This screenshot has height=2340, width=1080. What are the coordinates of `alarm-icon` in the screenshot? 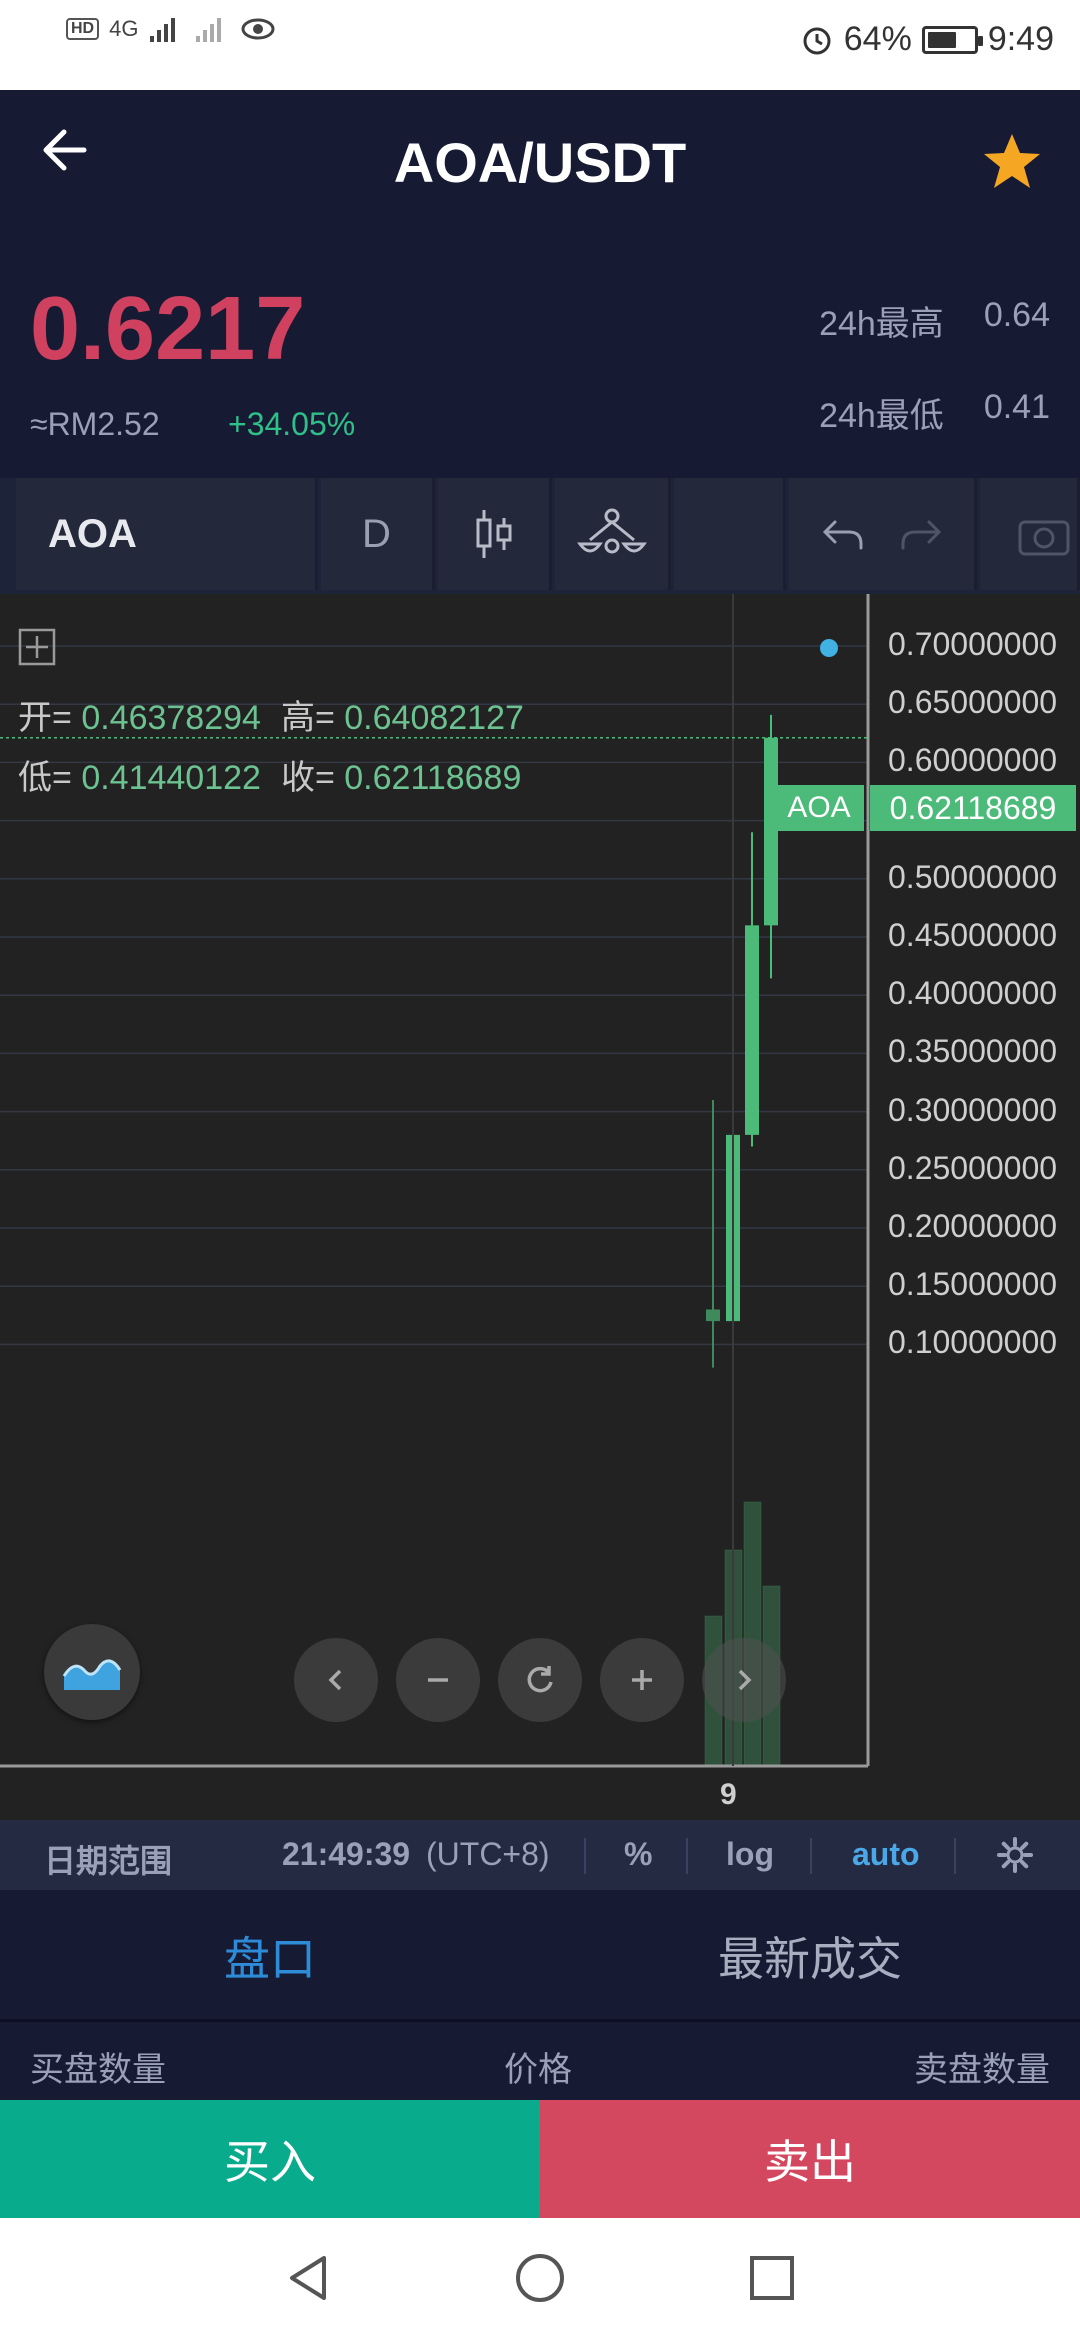 It's located at (817, 40).